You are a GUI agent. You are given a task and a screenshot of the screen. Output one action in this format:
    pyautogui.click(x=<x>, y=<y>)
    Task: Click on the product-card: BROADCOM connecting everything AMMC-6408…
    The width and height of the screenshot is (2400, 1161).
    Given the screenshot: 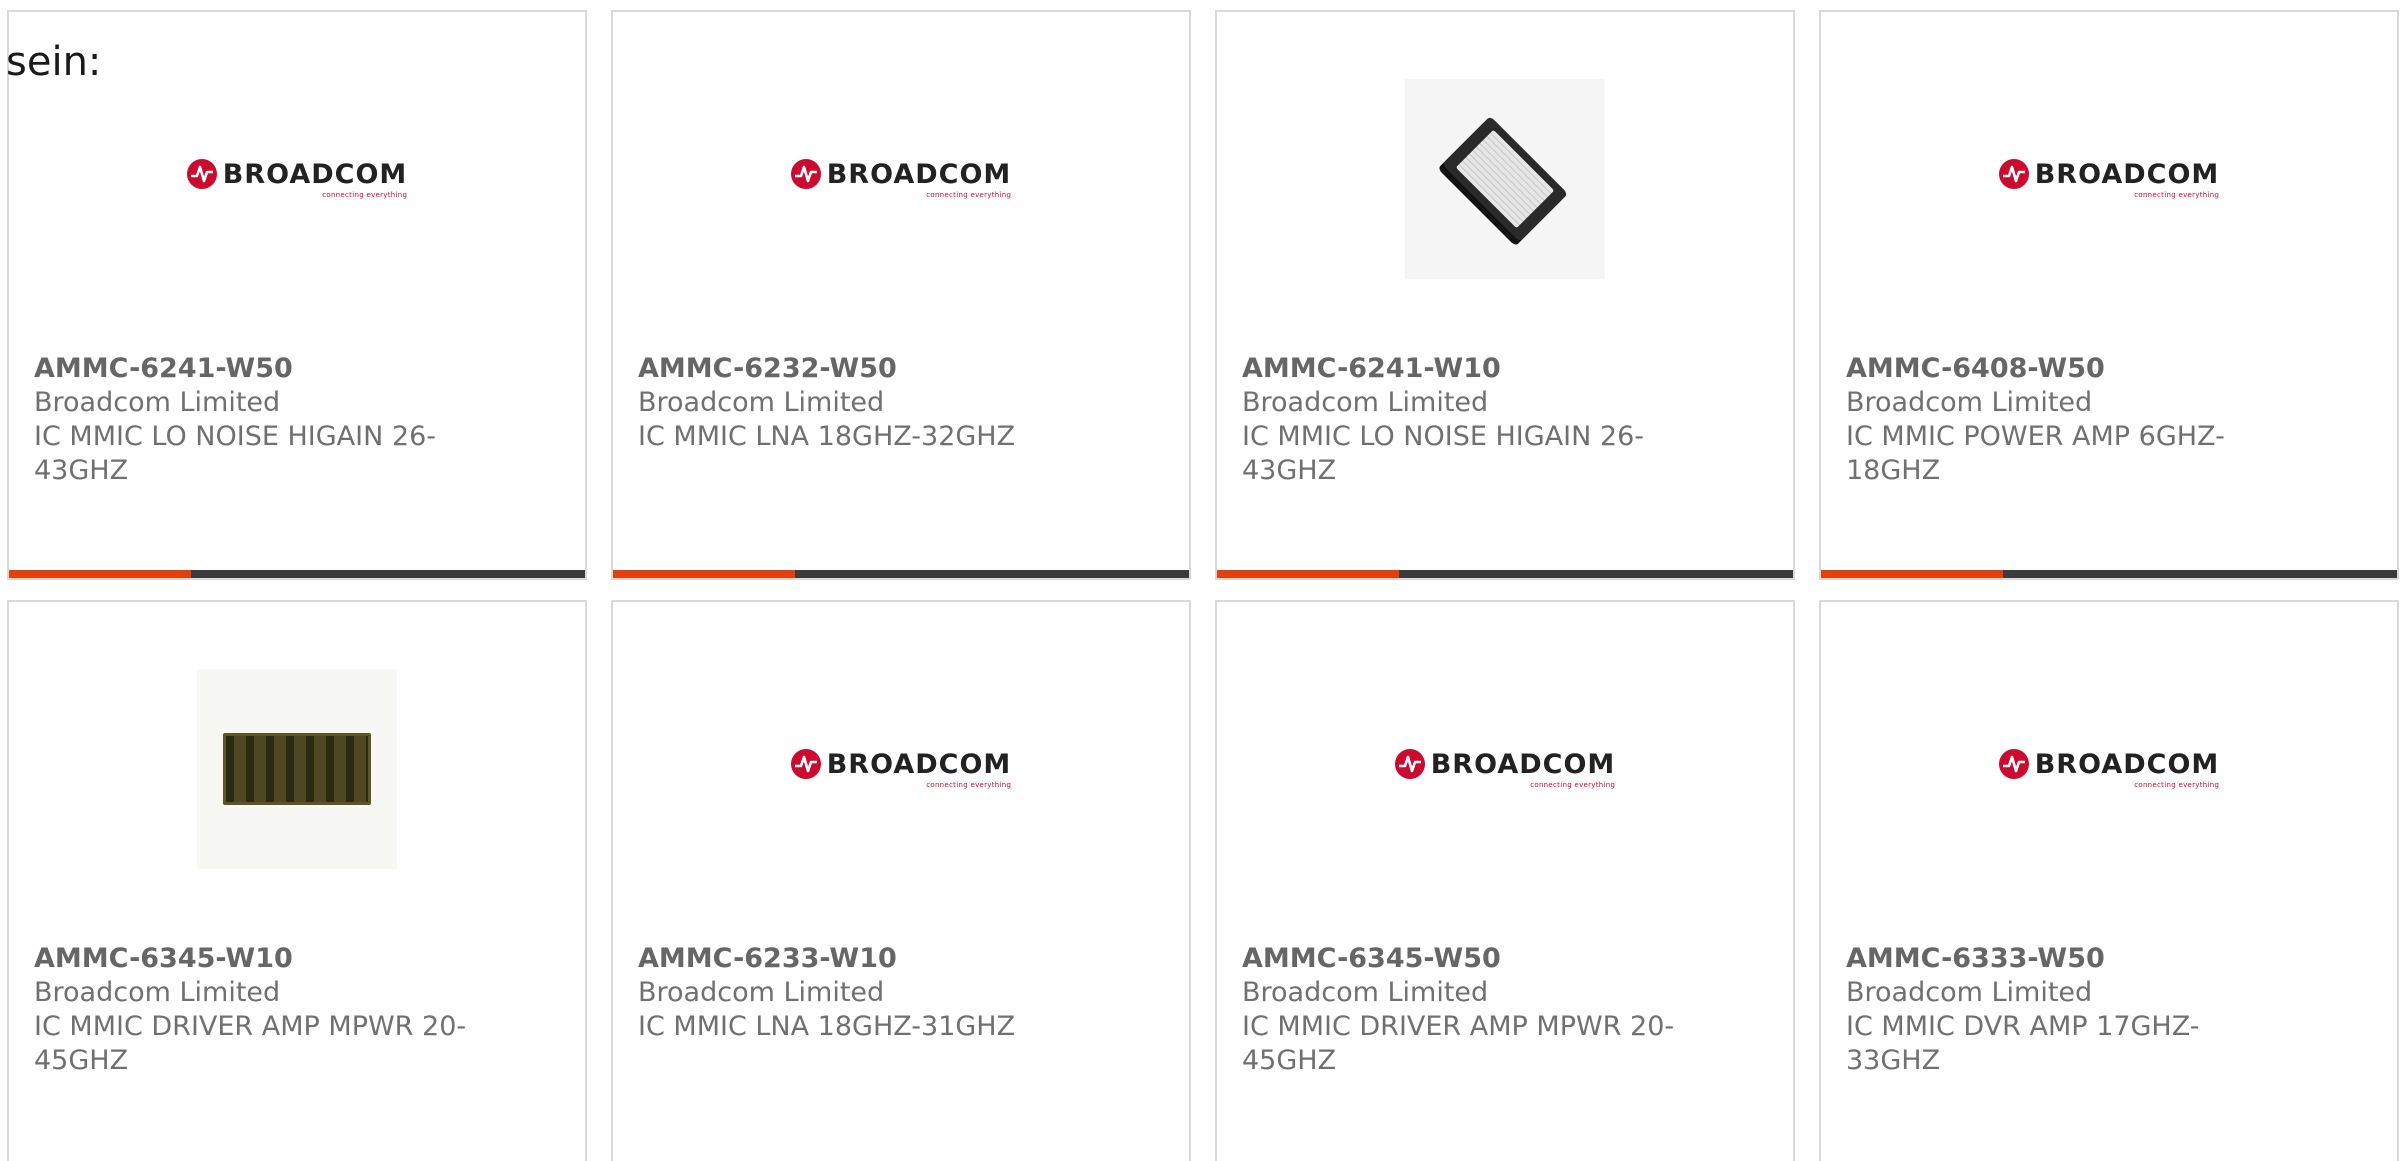 What is the action you would take?
    pyautogui.click(x=2109, y=295)
    